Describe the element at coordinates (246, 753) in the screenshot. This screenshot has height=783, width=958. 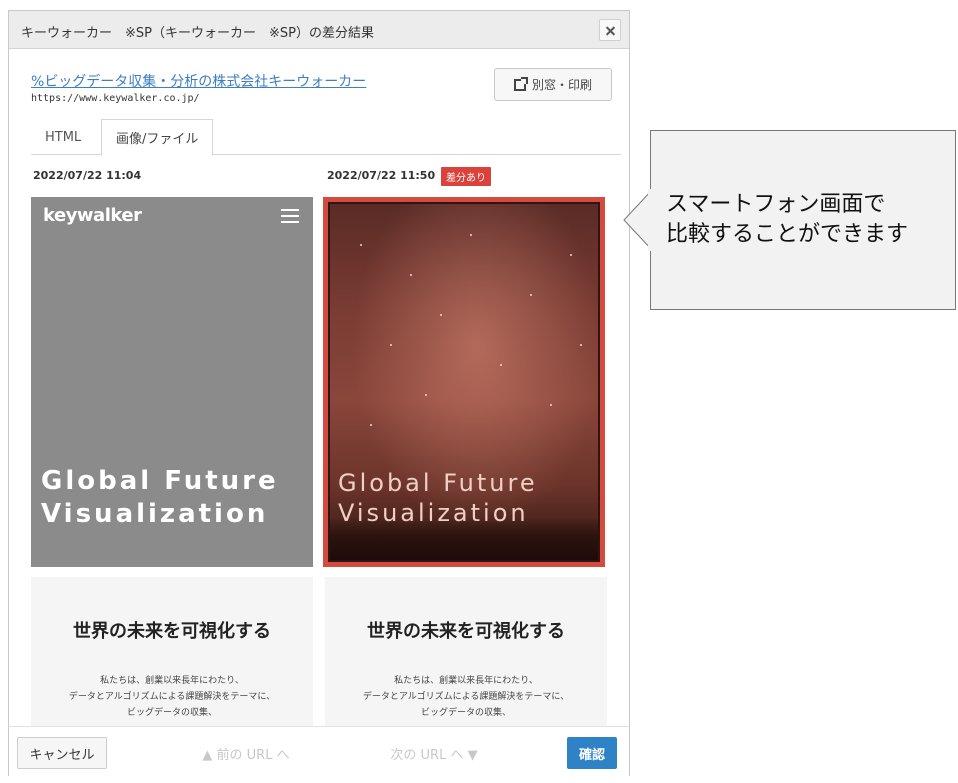
I see `previous-url-button: ▲ 前の URL へ` at that location.